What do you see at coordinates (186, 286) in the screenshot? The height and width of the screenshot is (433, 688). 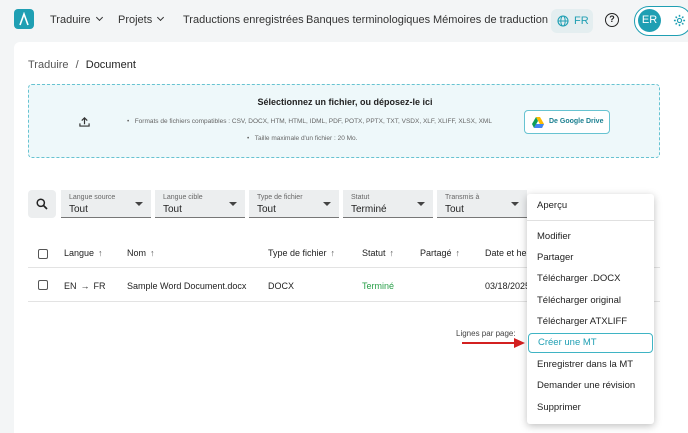 I see `row-file-name: Sample Word Document.docx` at bounding box center [186, 286].